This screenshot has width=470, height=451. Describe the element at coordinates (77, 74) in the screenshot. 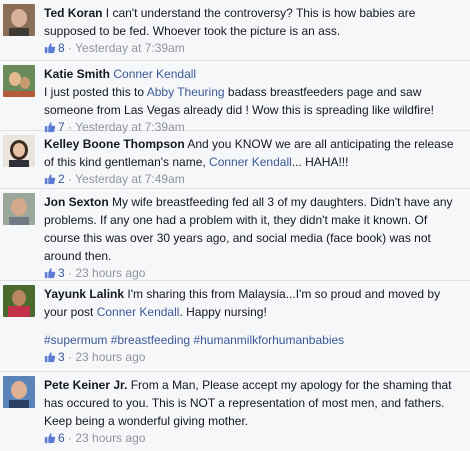

I see `comment-author: Katie Smith` at that location.